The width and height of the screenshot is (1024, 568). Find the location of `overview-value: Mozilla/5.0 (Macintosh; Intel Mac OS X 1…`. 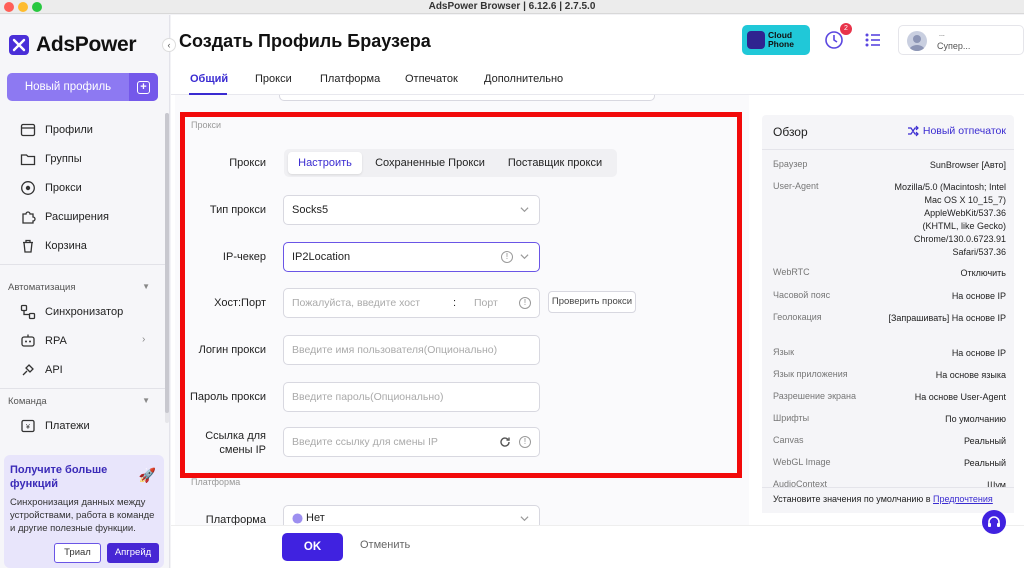

overview-value: Mozilla/5.0 (Macintosh; Intel Mac OS X 1… is located at coordinates (950, 219).